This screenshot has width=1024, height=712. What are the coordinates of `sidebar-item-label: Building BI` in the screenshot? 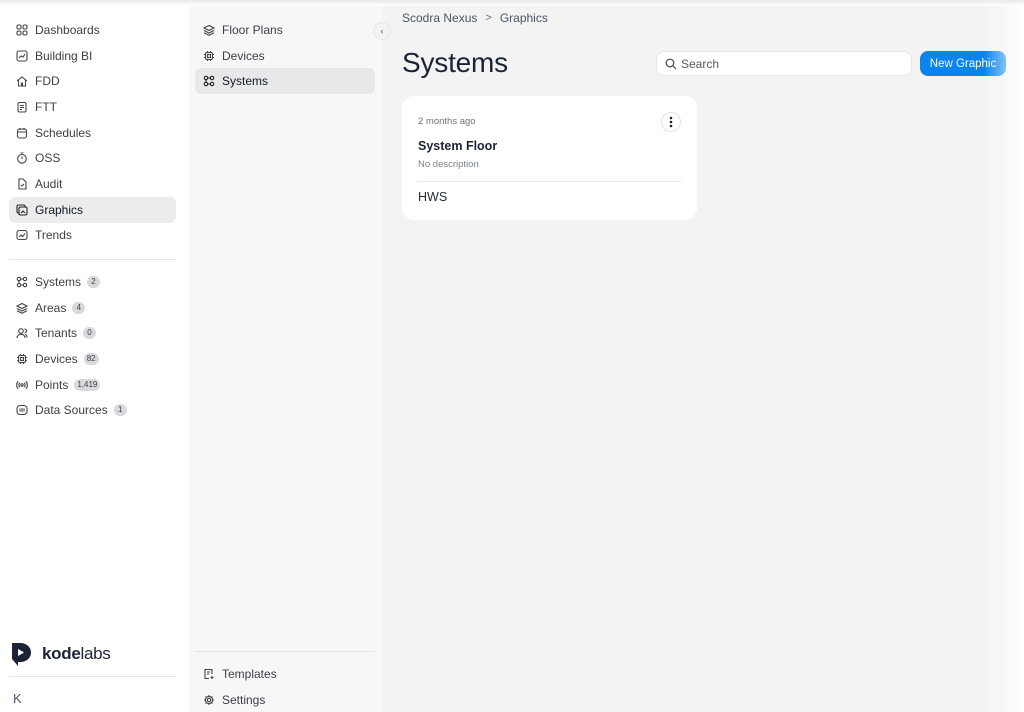 It's located at (64, 55).